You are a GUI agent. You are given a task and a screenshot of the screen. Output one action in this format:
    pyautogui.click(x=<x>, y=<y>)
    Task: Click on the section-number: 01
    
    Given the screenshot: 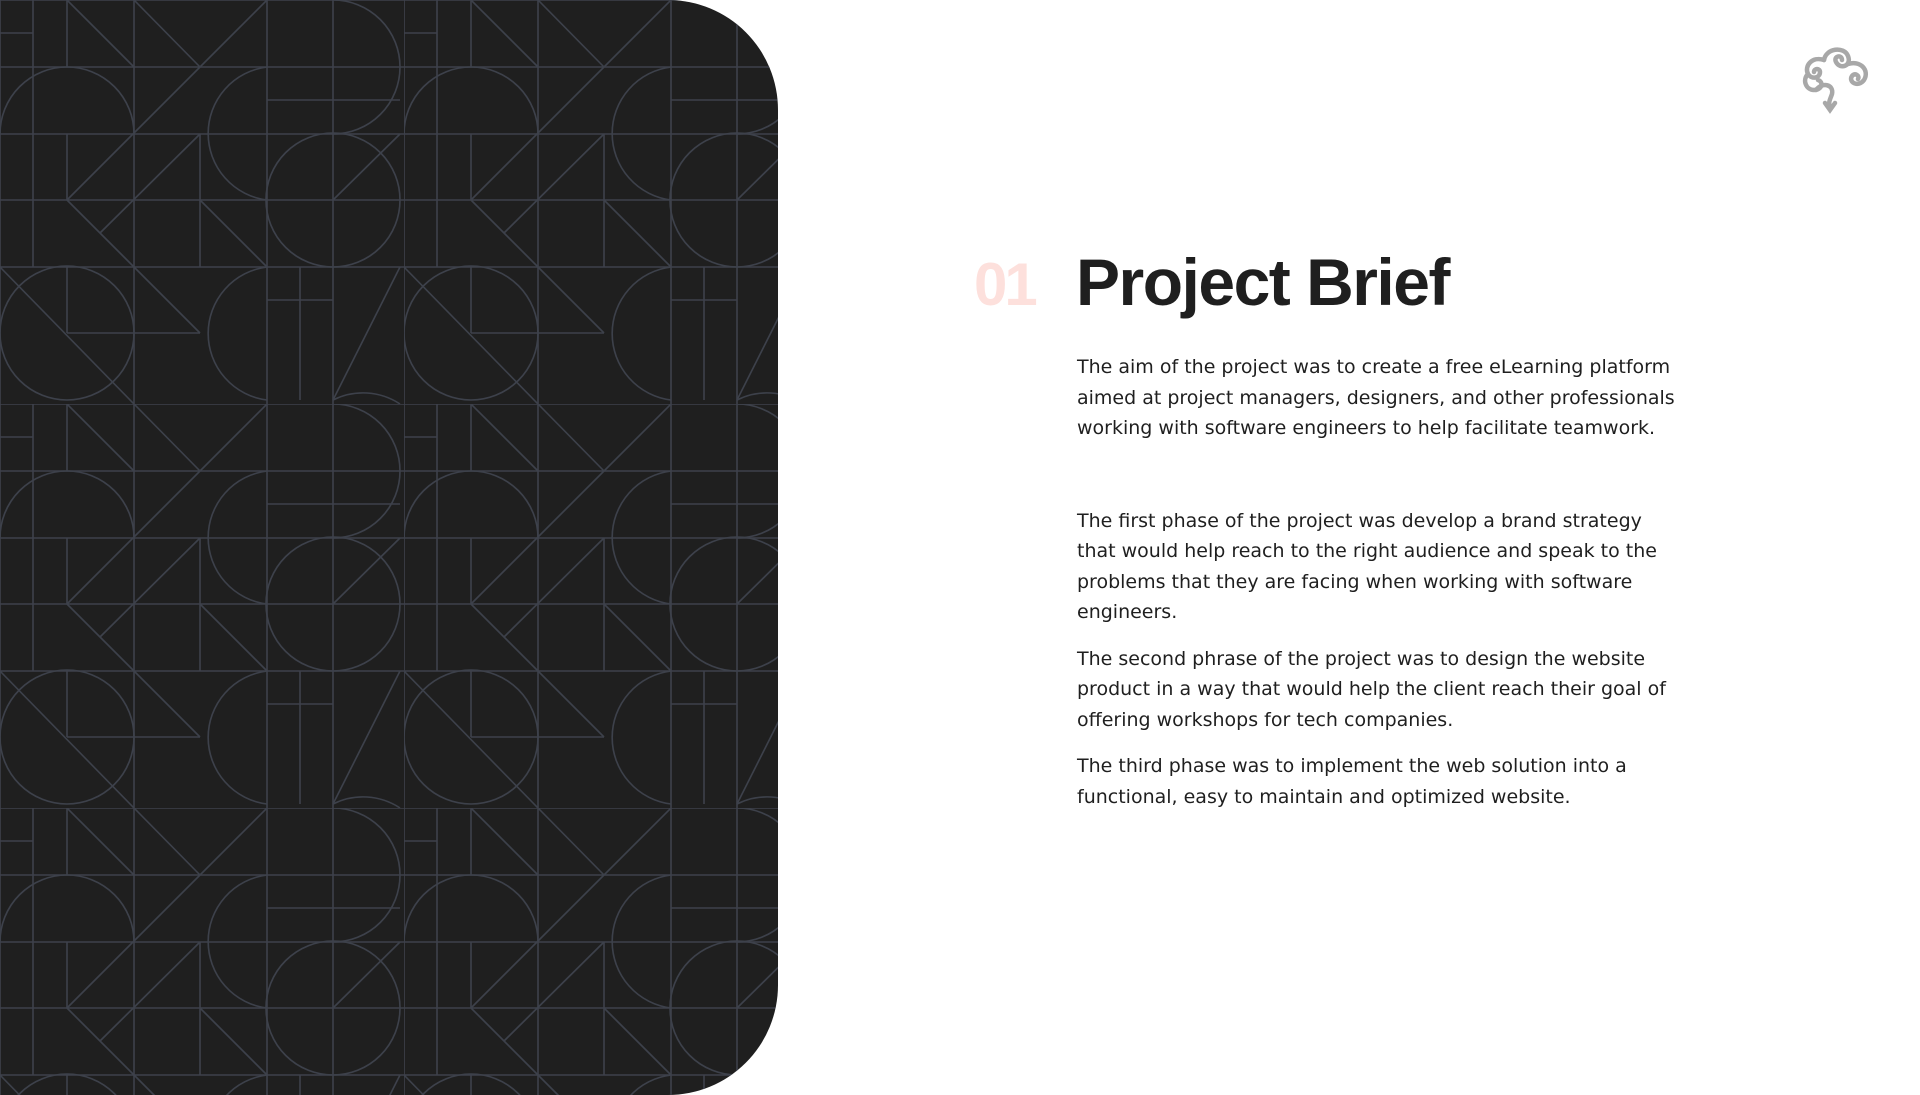 What is the action you would take?
    pyautogui.click(x=1006, y=284)
    